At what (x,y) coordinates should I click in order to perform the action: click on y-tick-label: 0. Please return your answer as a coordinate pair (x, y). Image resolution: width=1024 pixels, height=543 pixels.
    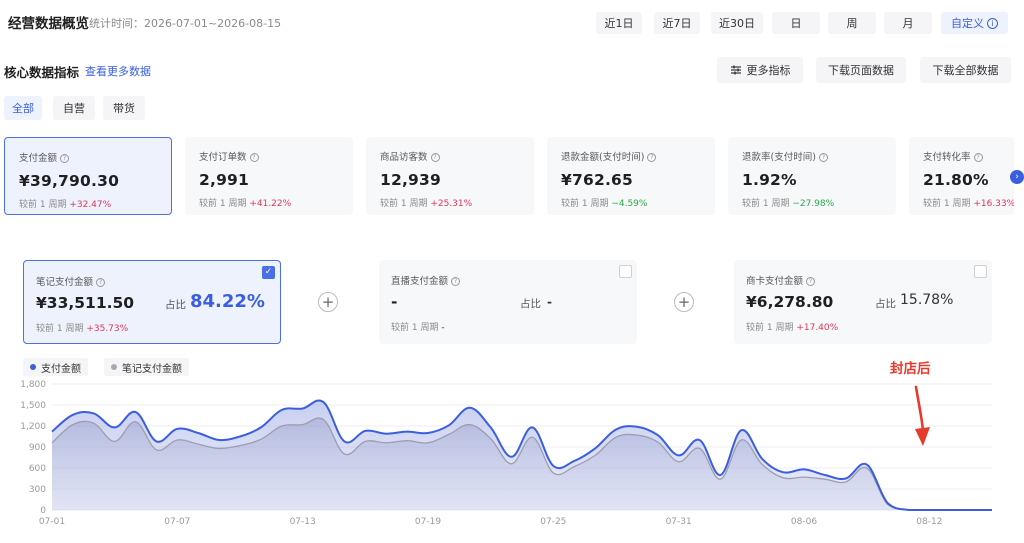
    Looking at the image, I should click on (43, 511).